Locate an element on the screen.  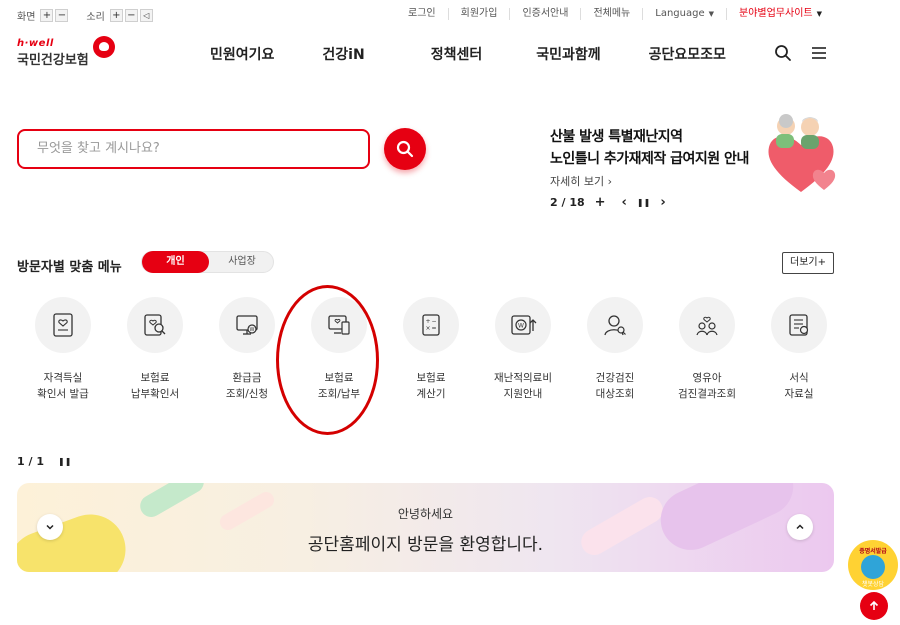
arrow-up-icon is located at coordinates (874, 605).